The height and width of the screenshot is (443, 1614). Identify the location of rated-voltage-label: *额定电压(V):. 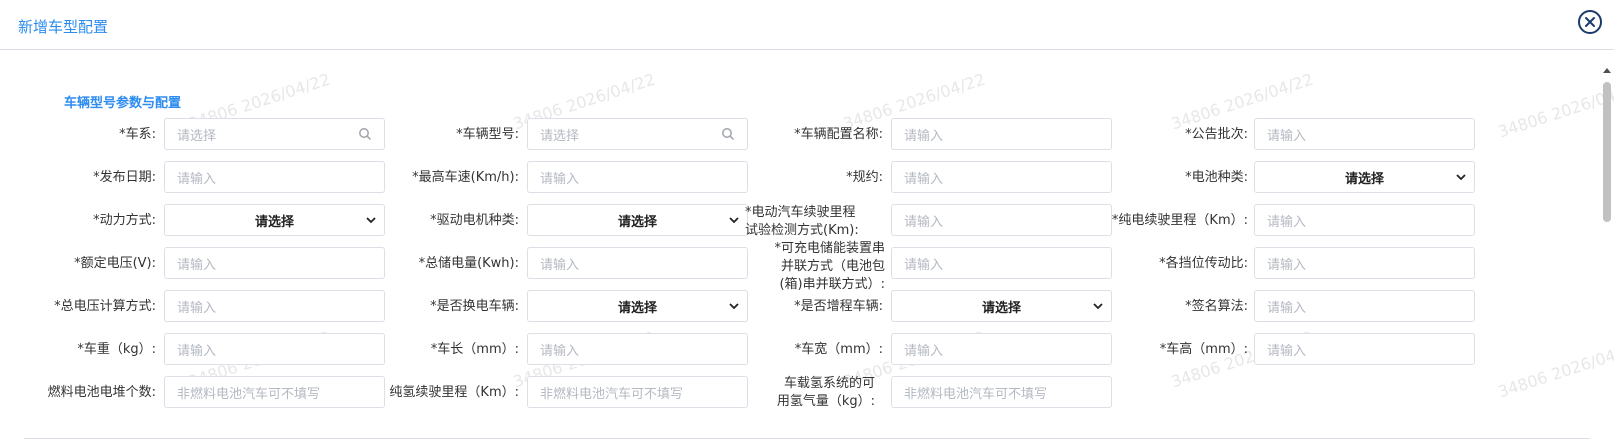
(115, 263).